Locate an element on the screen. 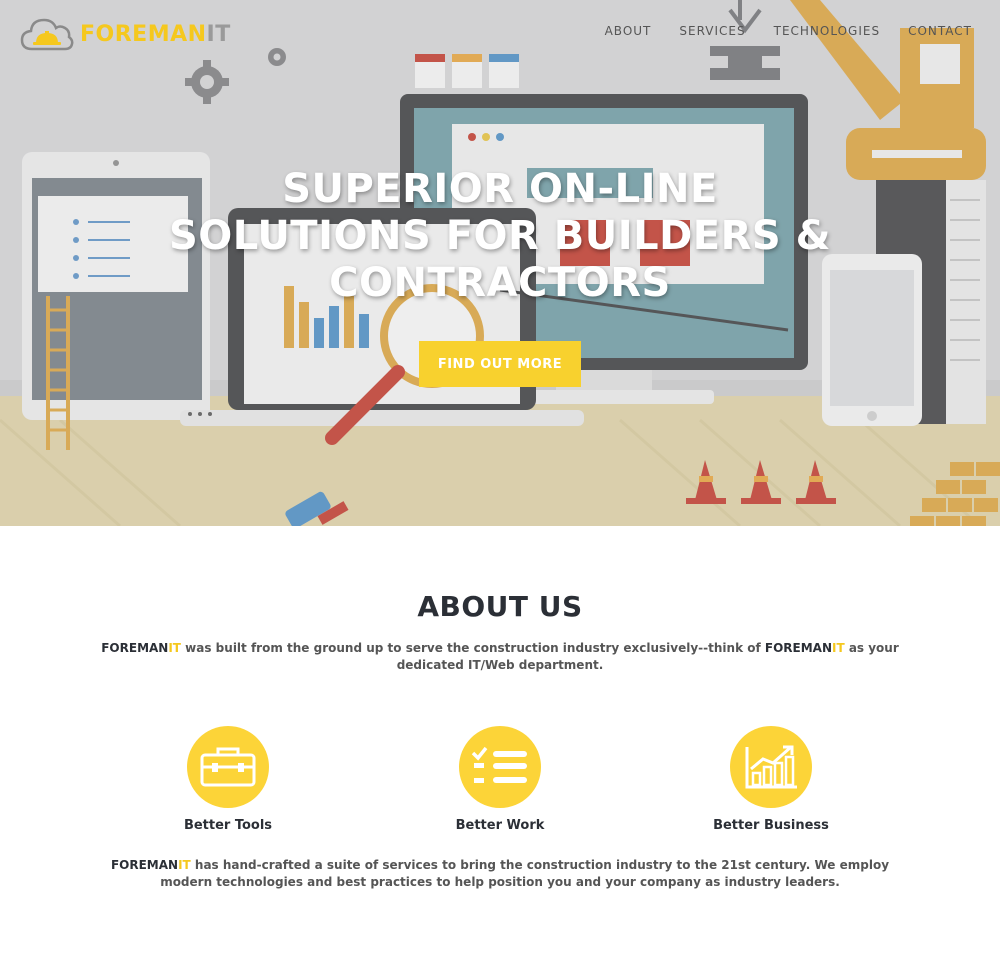 The image size is (1000, 960). toolbox-icon is located at coordinates (228, 767).